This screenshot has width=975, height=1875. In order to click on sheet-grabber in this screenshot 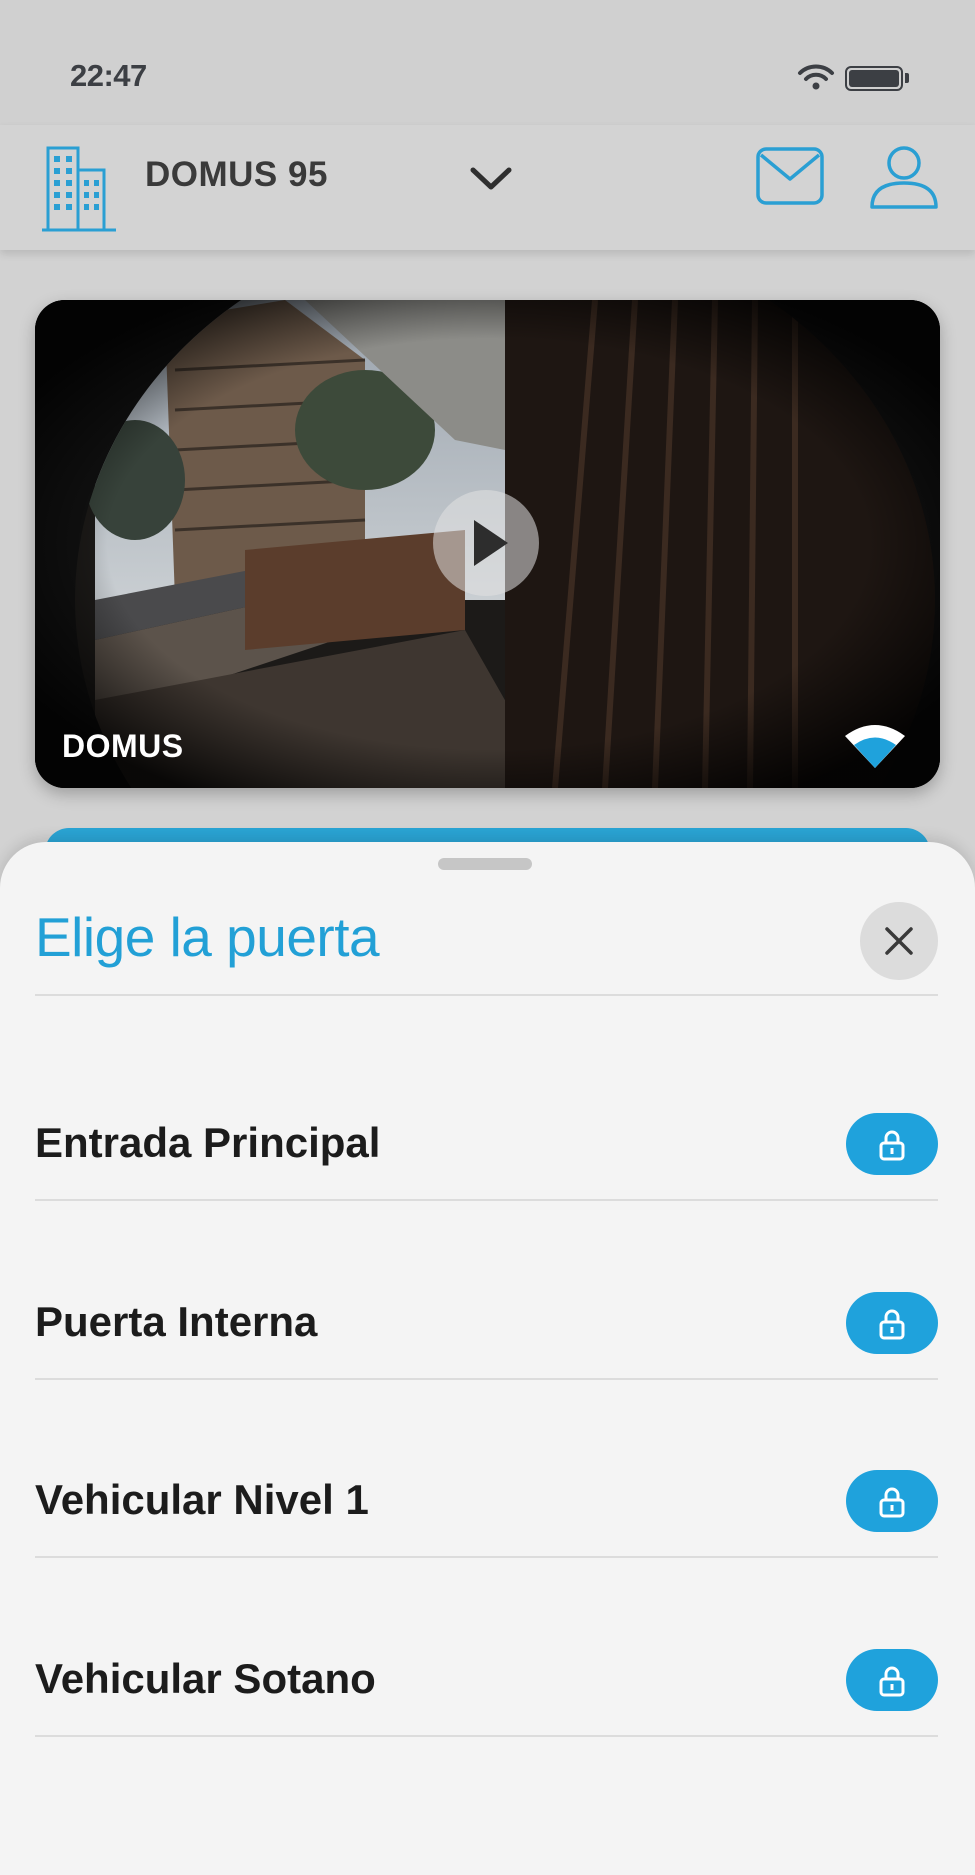, I will do `click(485, 864)`.